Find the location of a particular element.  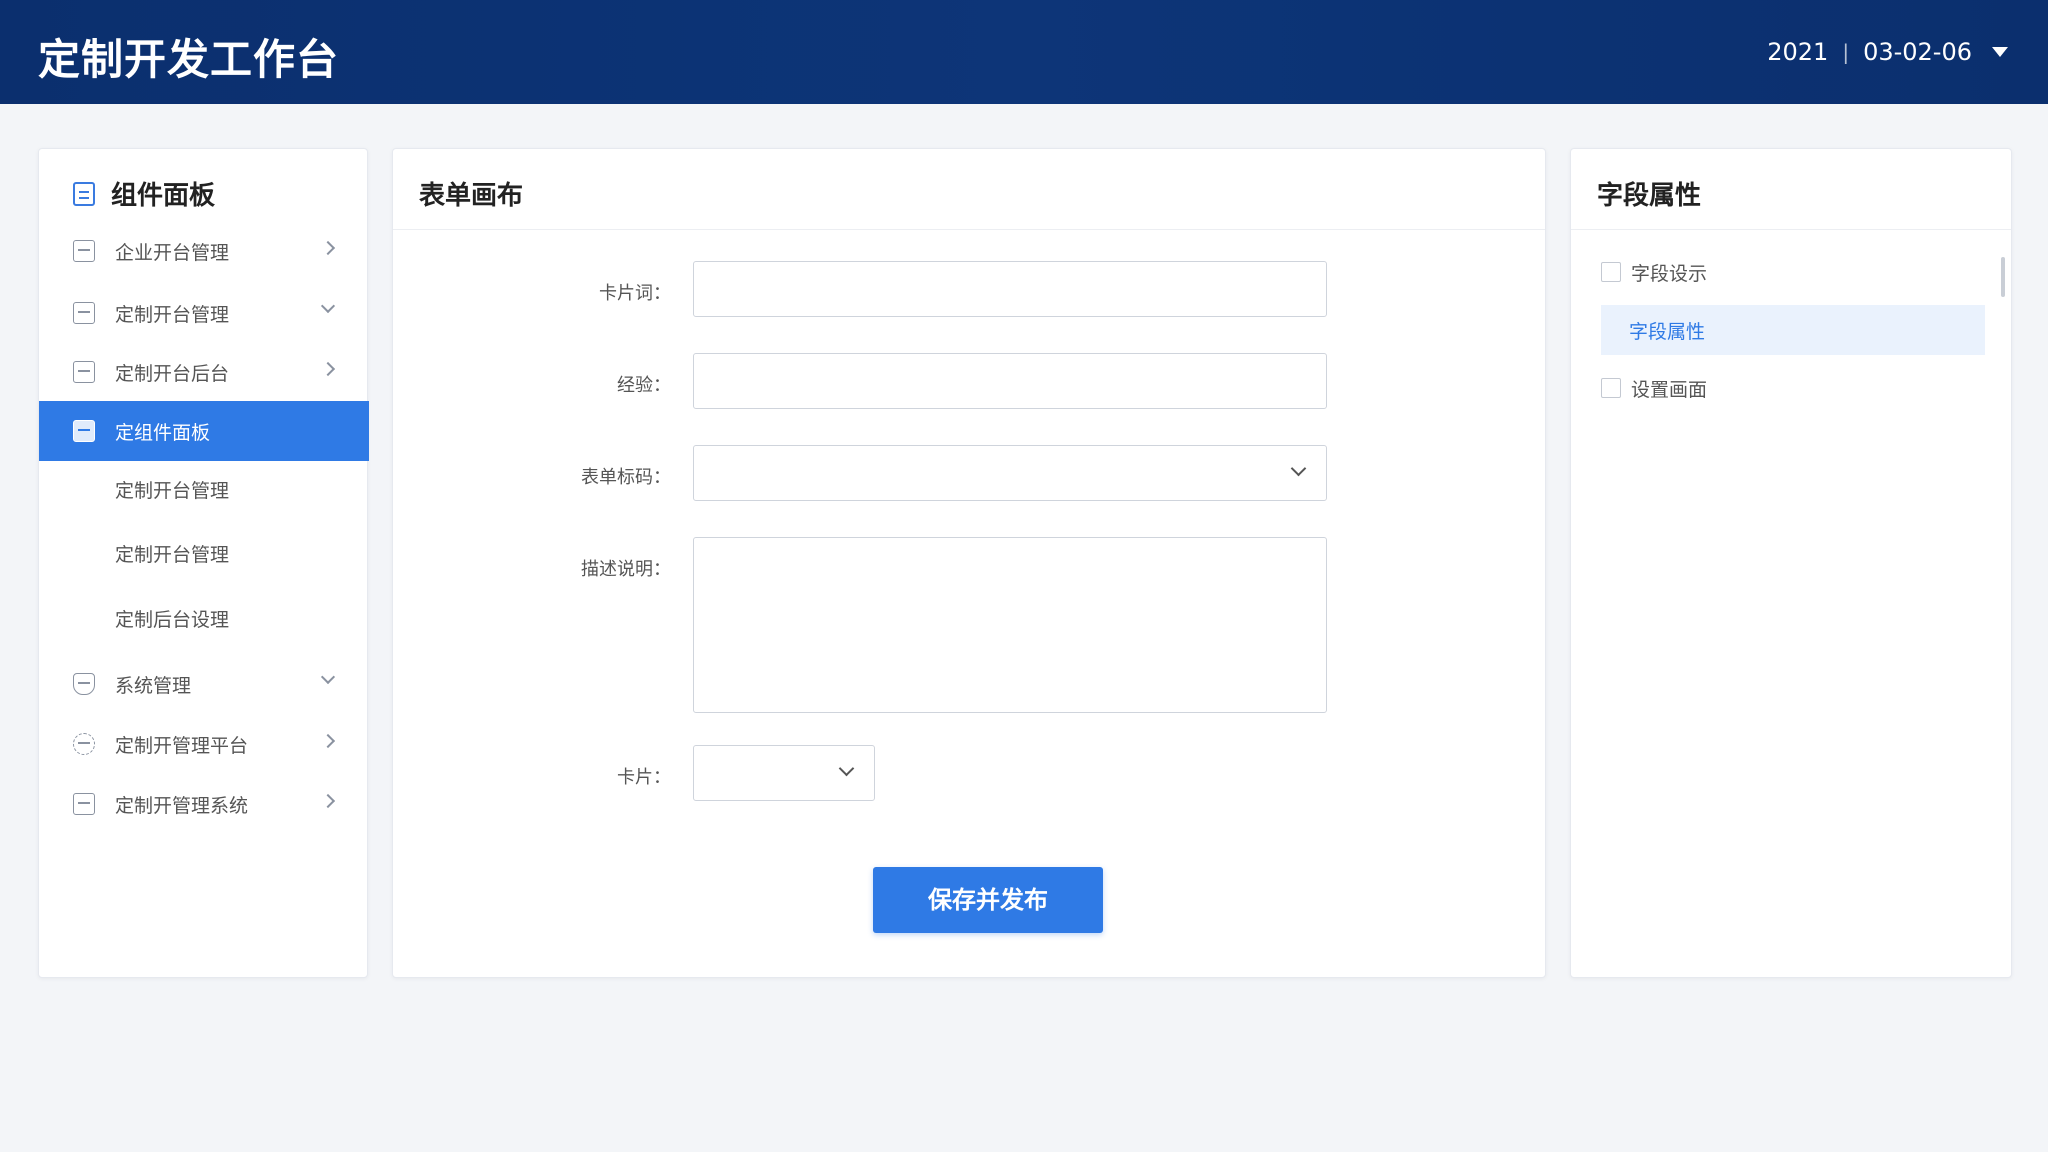

property-label: 设置画面 is located at coordinates (1669, 389).